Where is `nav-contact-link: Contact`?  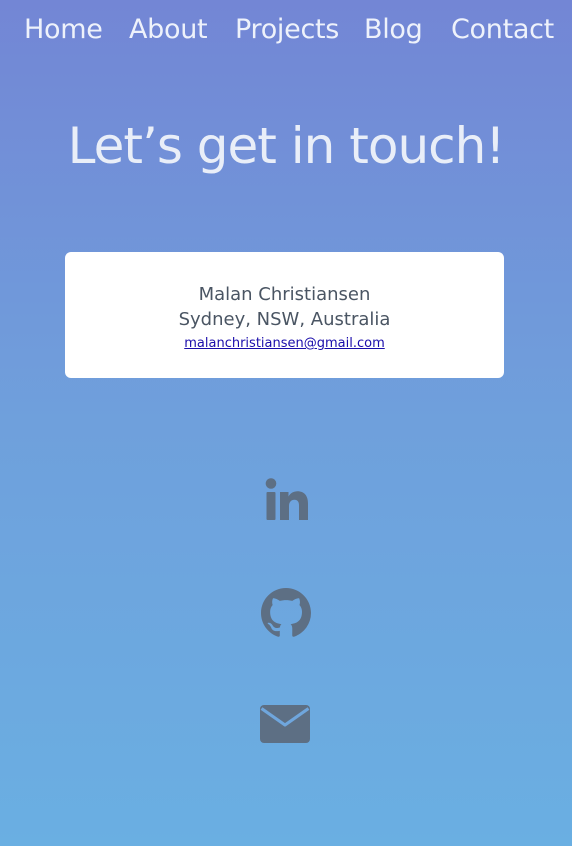
nav-contact-link: Contact is located at coordinates (502, 30).